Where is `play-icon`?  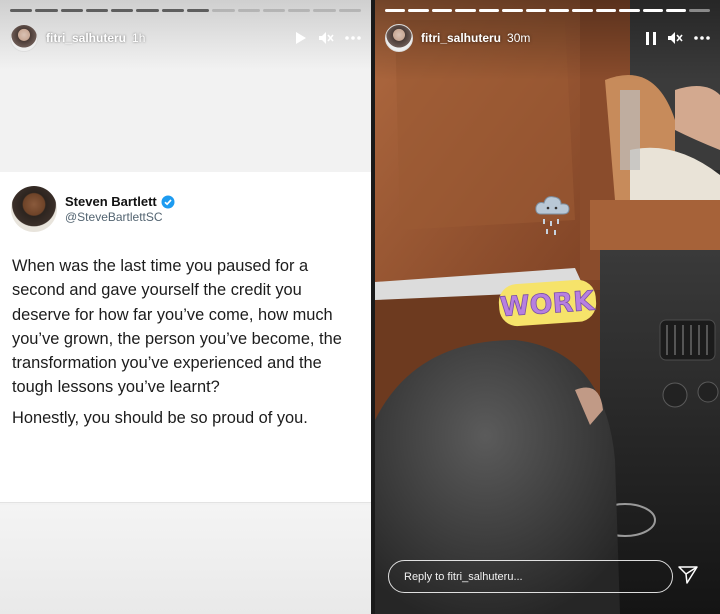
play-icon is located at coordinates (301, 38).